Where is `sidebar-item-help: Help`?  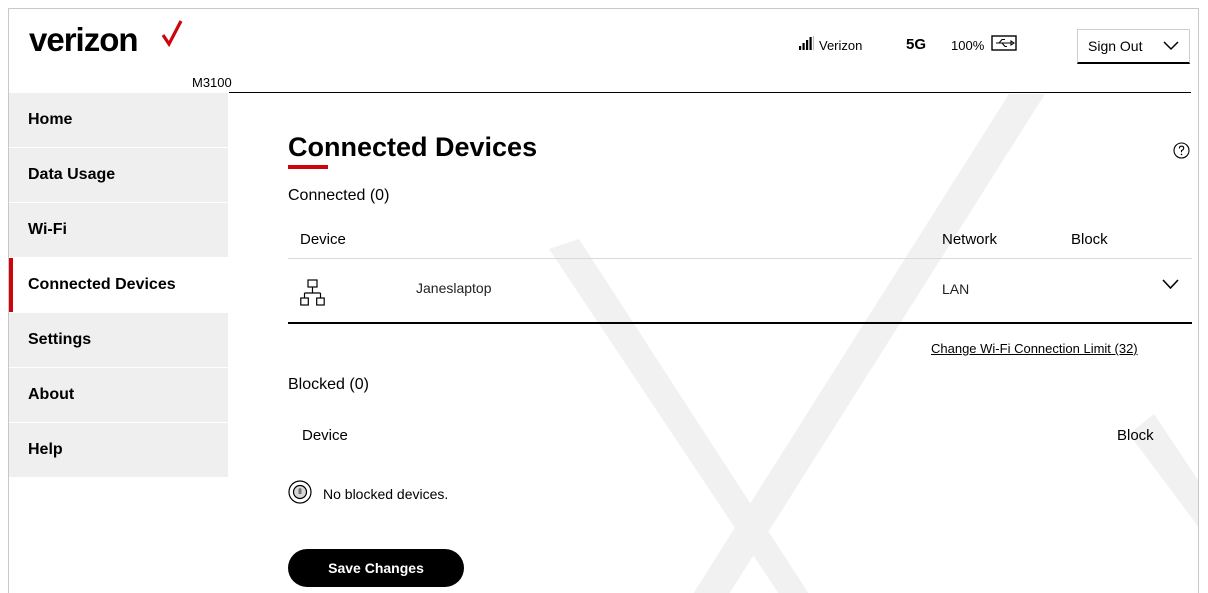 sidebar-item-help: Help is located at coordinates (118, 450).